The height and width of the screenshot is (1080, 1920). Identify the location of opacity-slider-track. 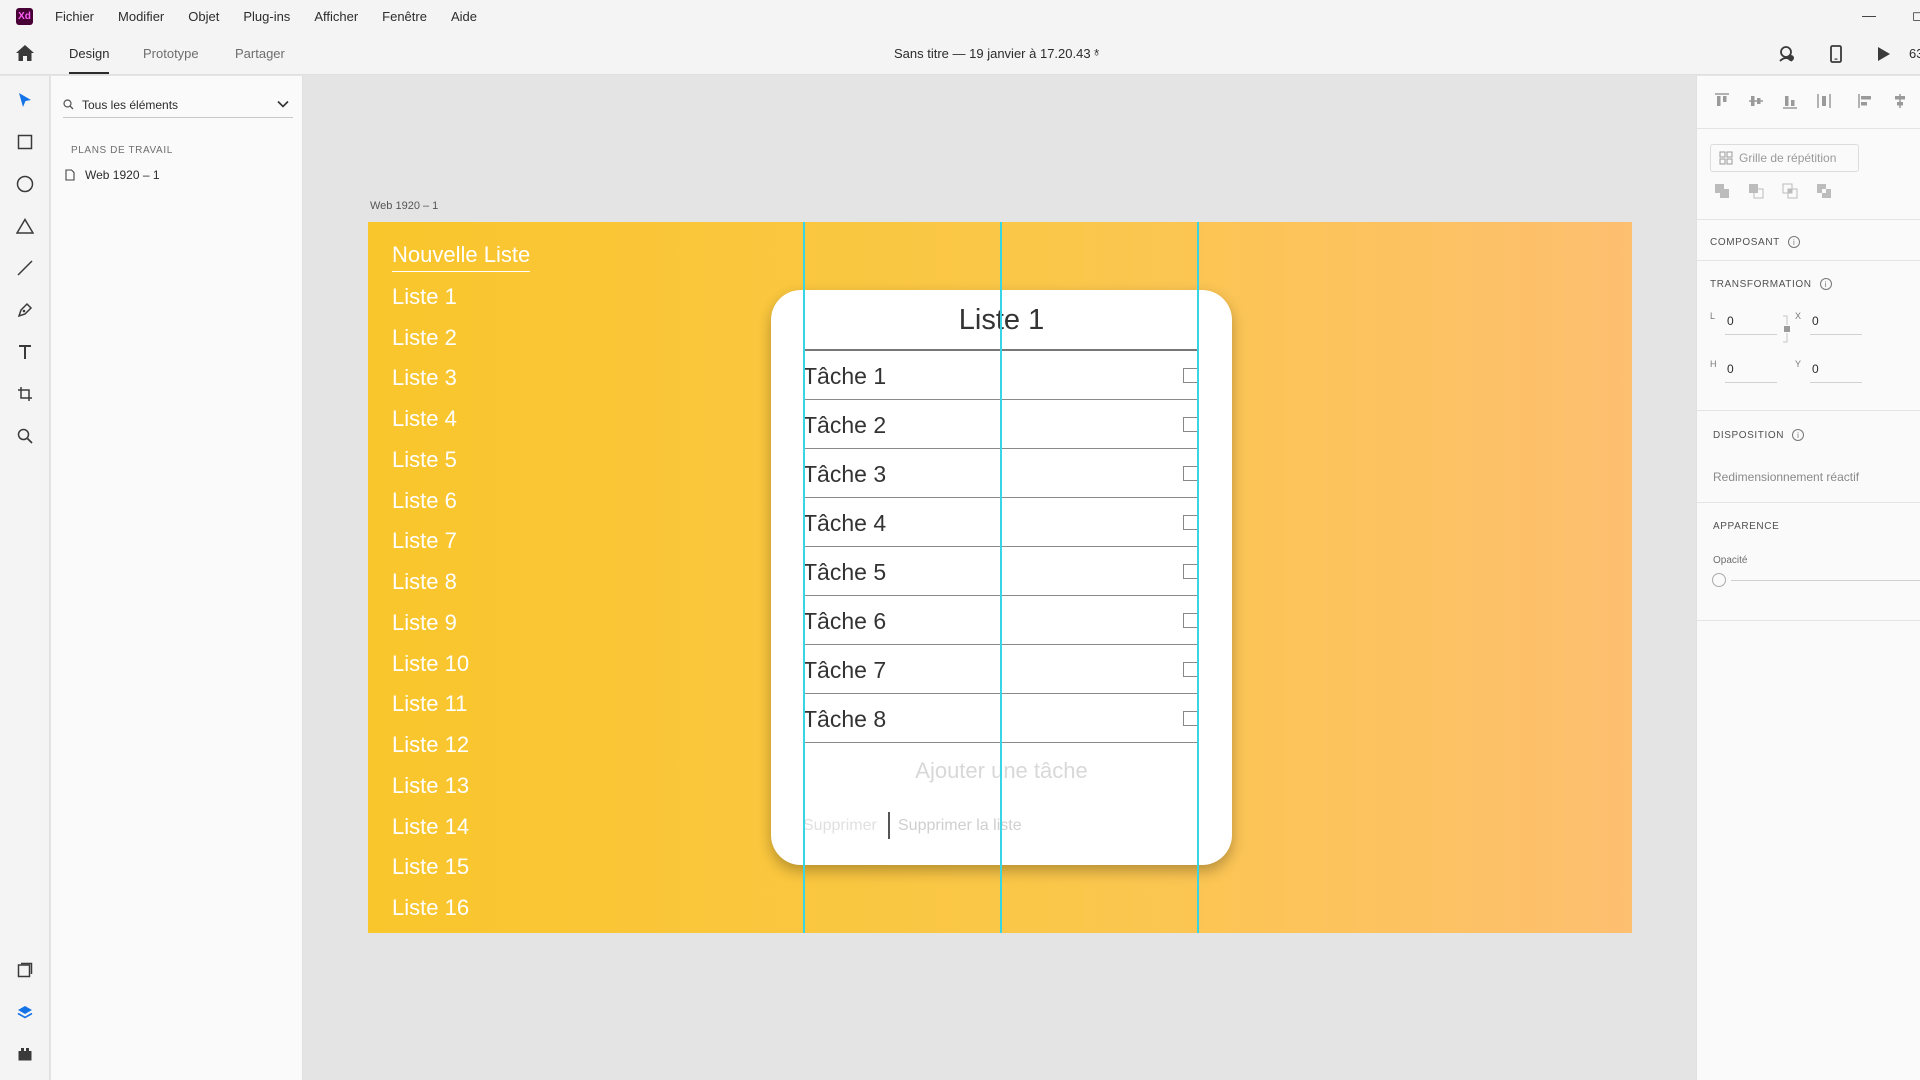
(1825, 580).